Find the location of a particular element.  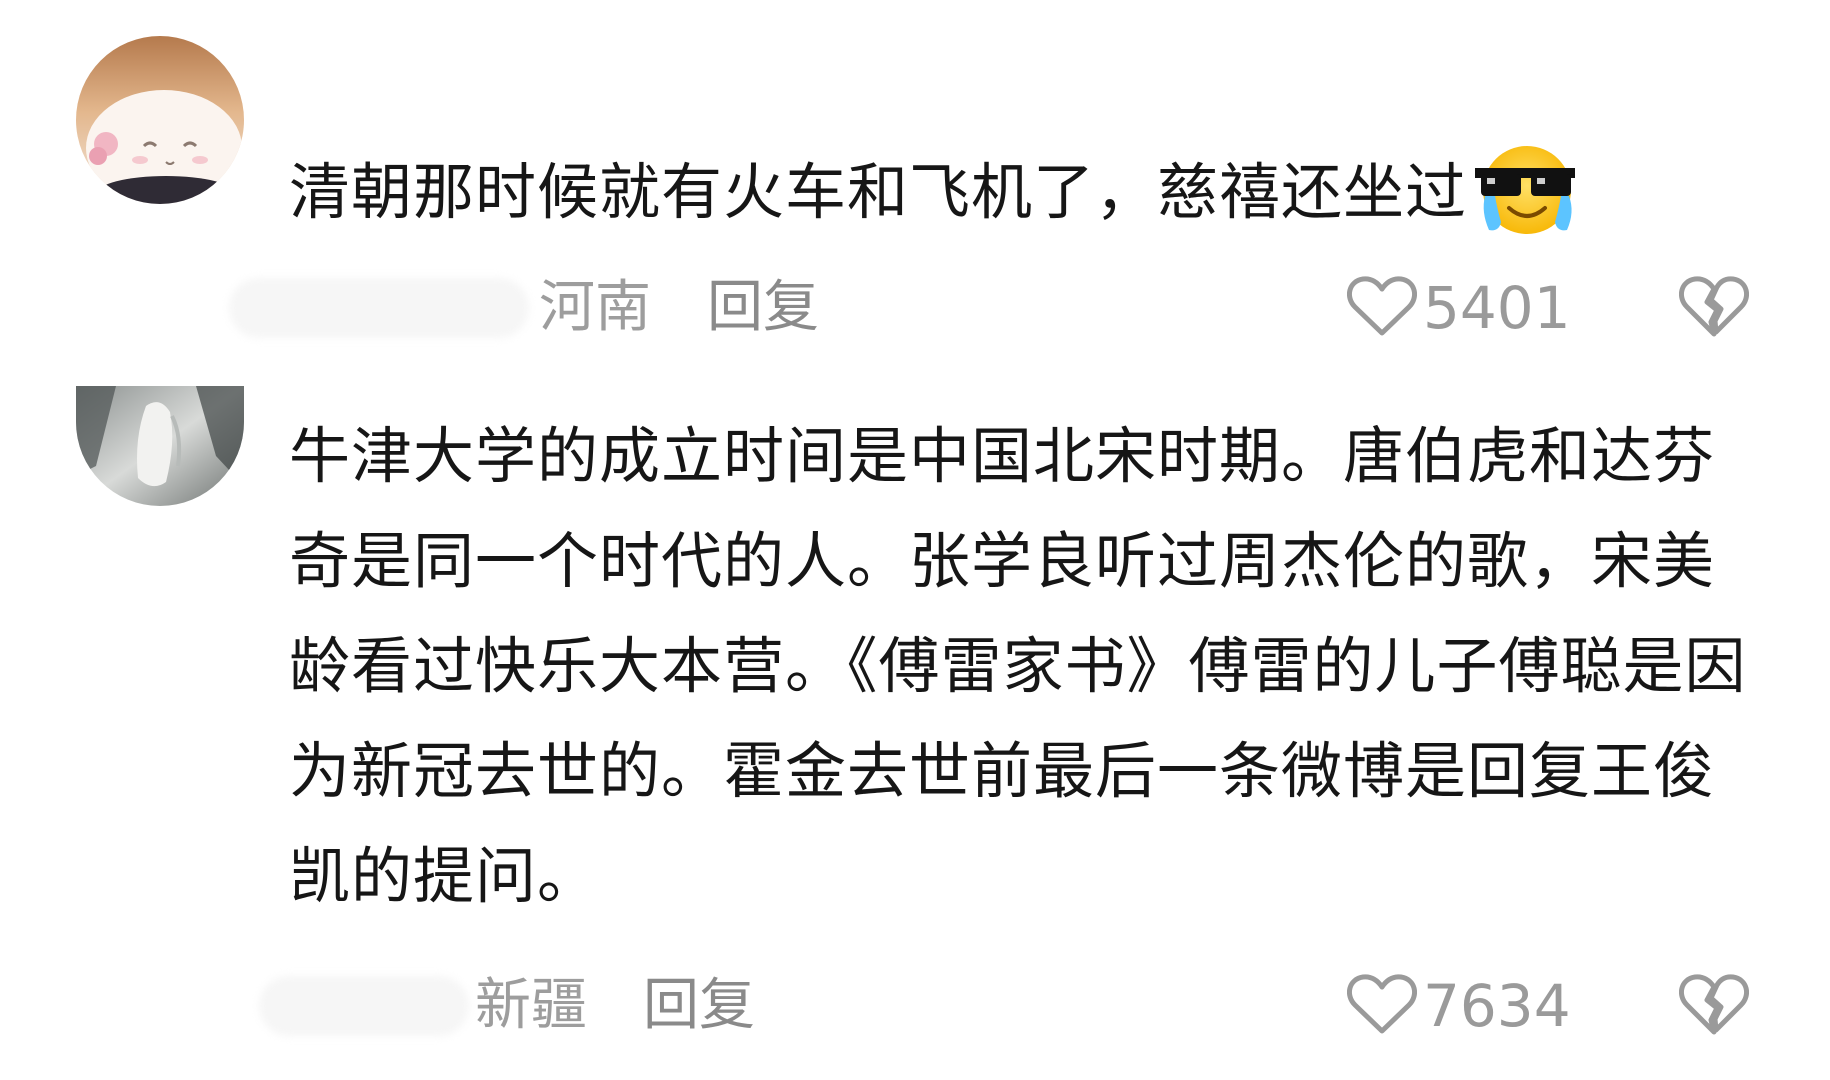

like-button: 5401 is located at coordinates (1458, 308).